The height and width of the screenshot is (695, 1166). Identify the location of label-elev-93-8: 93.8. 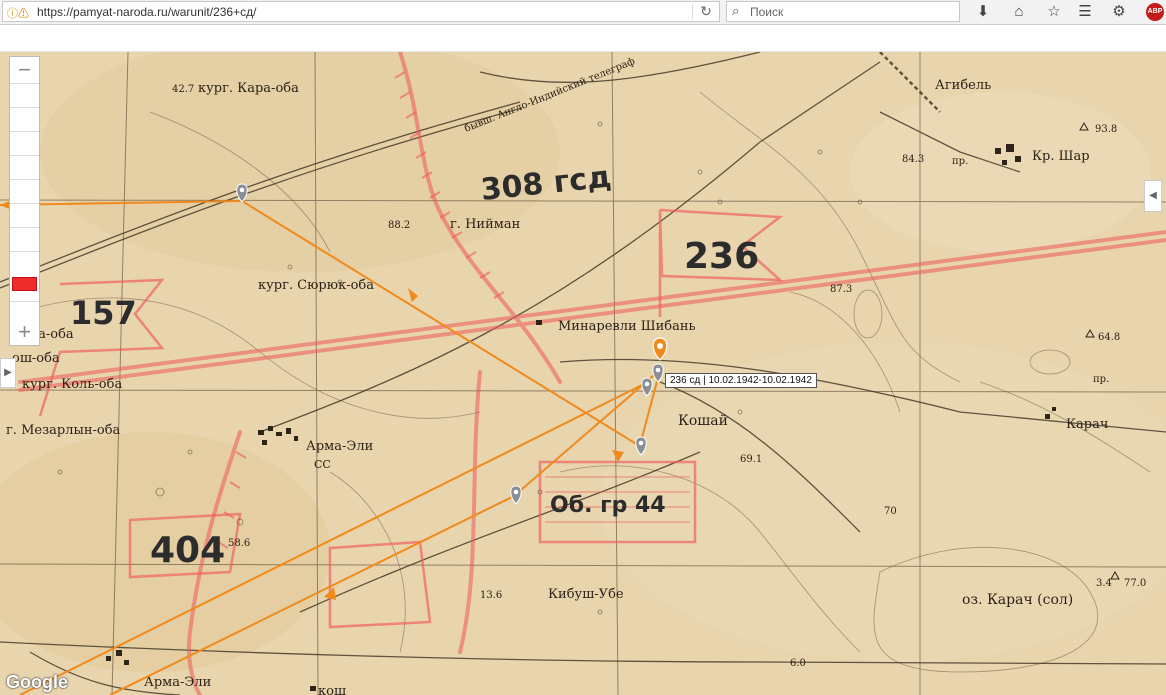
(1106, 129).